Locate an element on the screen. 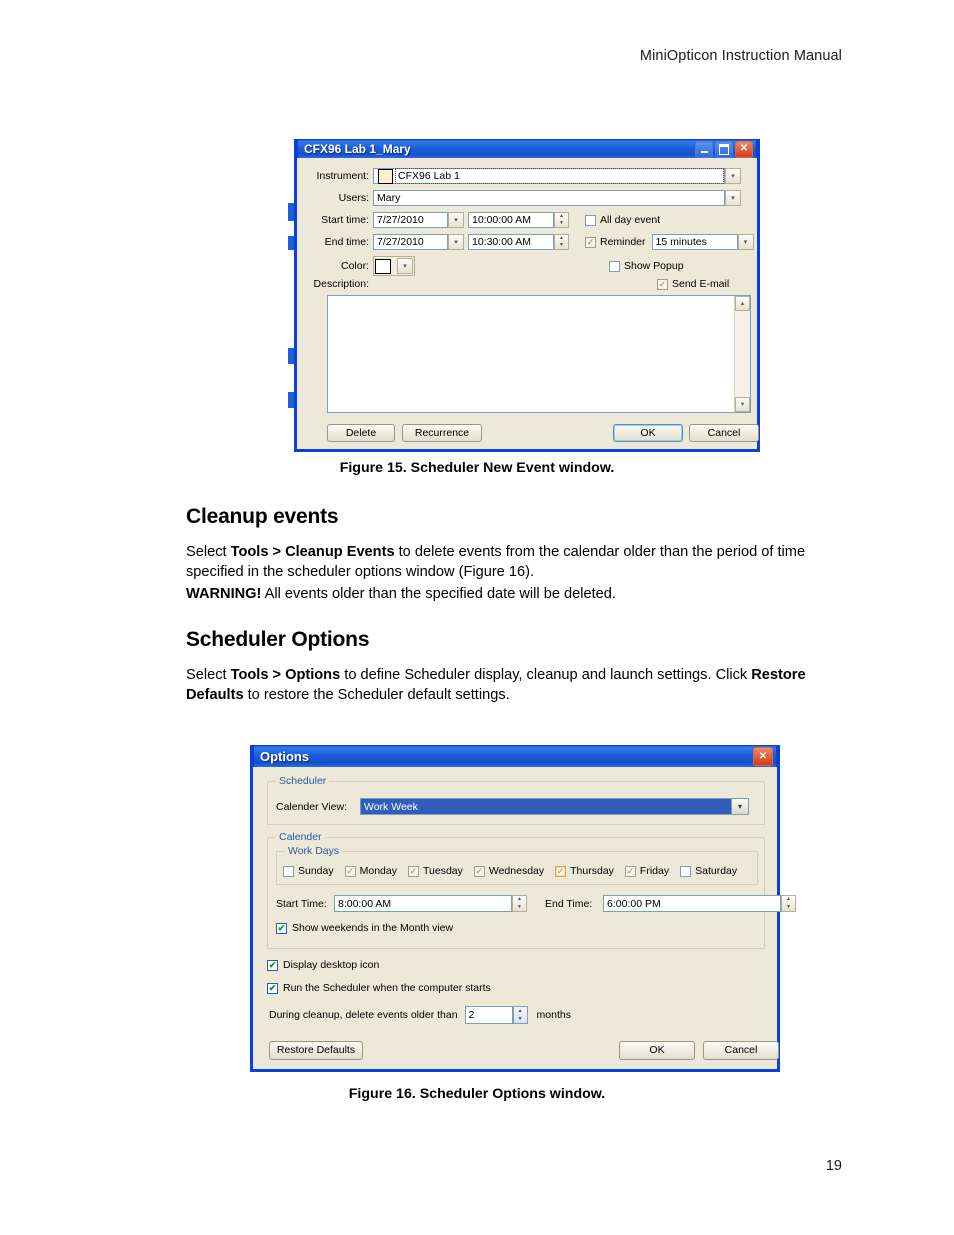 The width and height of the screenshot is (954, 1235). work-day-saturday: Saturday is located at coordinates (708, 871).